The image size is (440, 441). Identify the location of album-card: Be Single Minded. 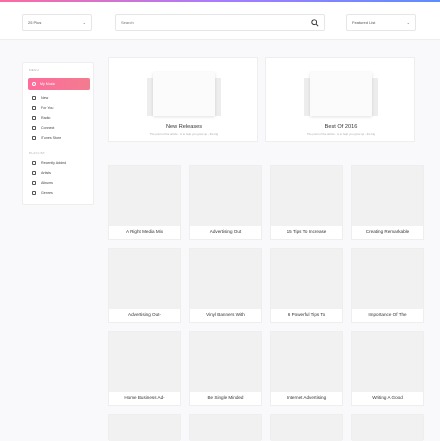
(225, 368).